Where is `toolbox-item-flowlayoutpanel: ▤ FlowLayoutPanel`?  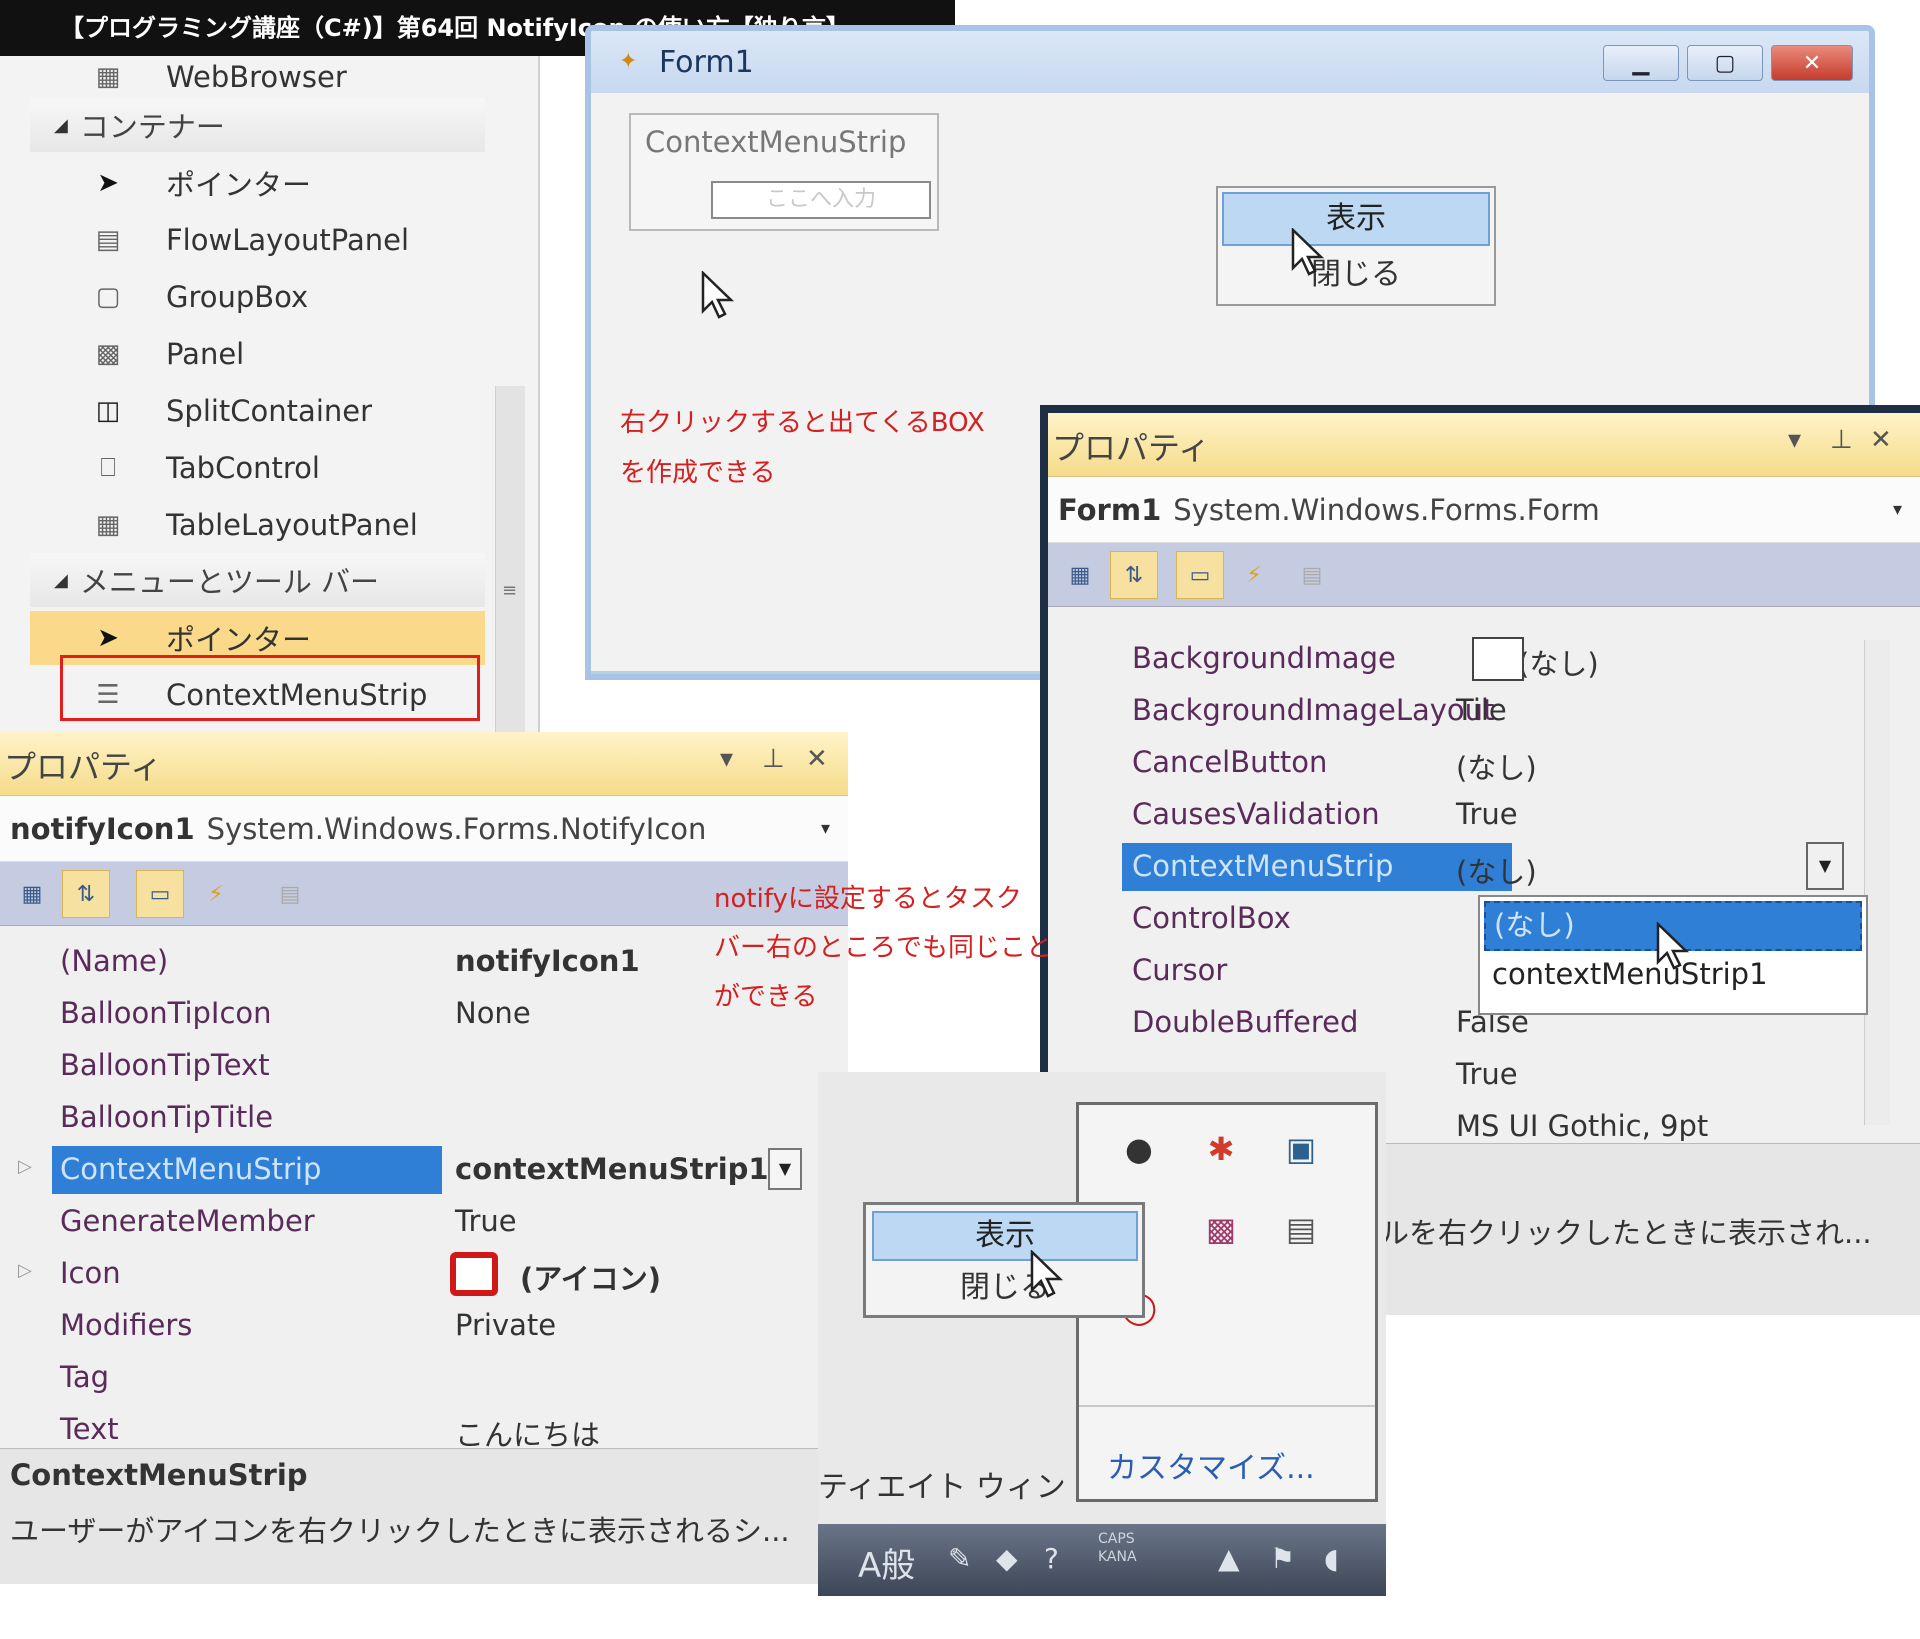 toolbox-item-flowlayoutpanel: ▤ FlowLayoutPanel is located at coordinates (257, 240).